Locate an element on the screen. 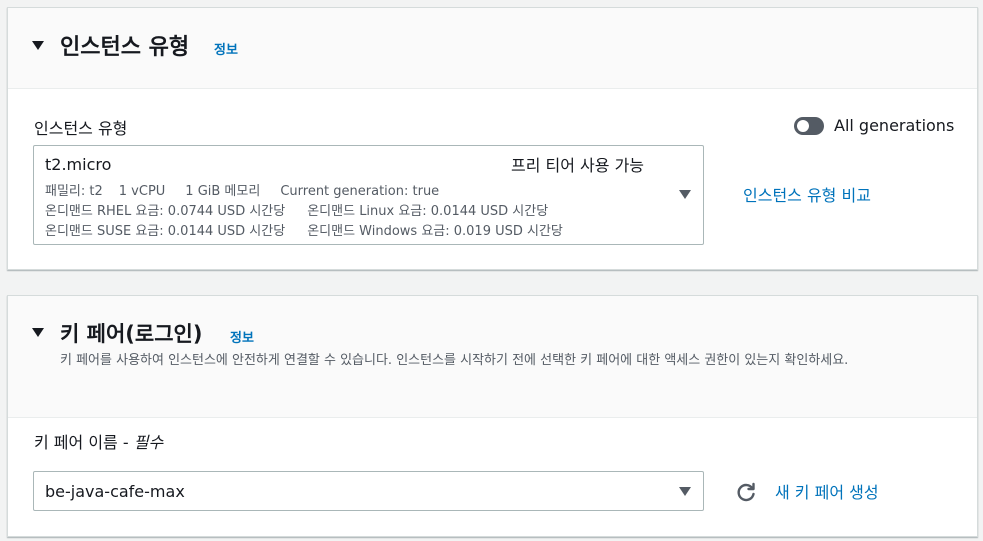 The image size is (983, 541). instance-type-title: 인스턴스 유형 is located at coordinates (125, 47).